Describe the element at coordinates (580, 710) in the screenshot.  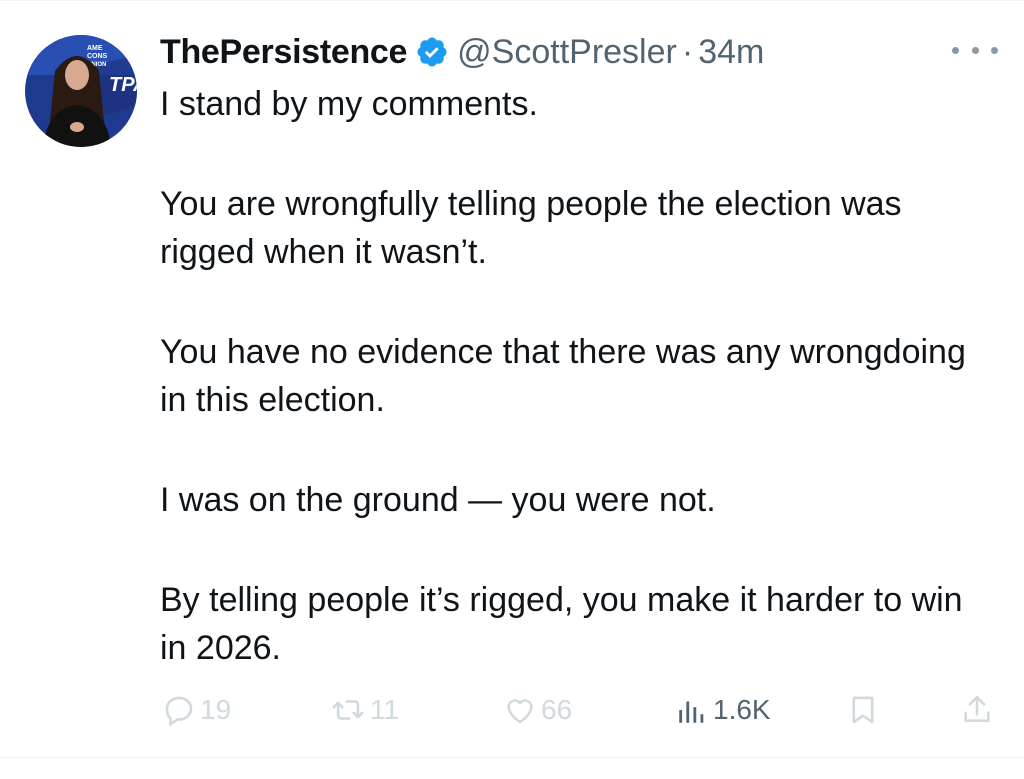
I see `action-bar: 19 11 66 1.6K` at that location.